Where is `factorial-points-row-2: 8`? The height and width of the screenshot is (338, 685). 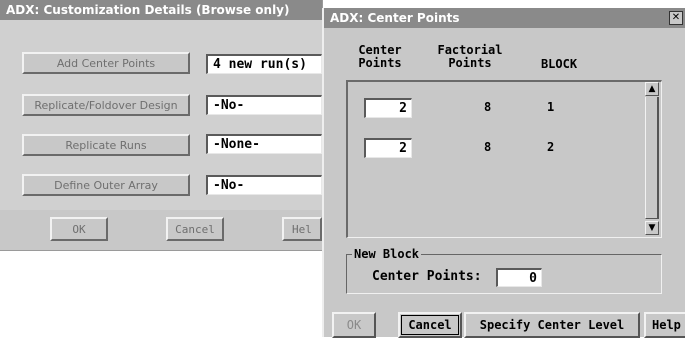
factorial-points-row-2: 8 is located at coordinates (488, 147).